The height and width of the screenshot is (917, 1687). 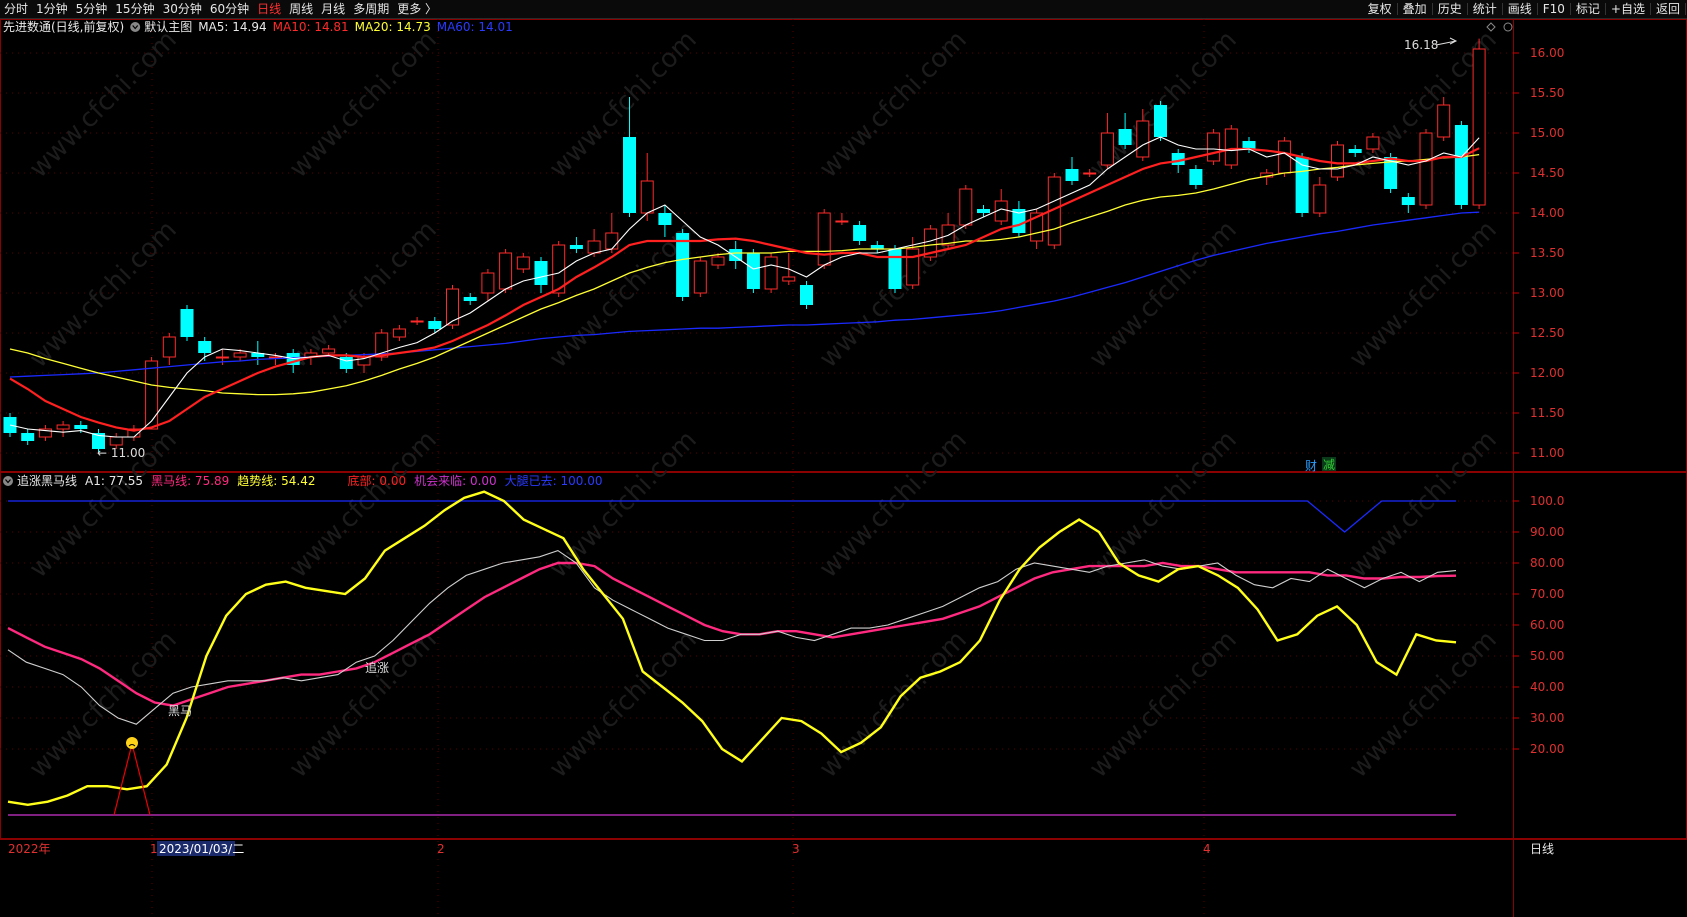 I want to click on tool-button-6: 标记, so click(x=1588, y=9).